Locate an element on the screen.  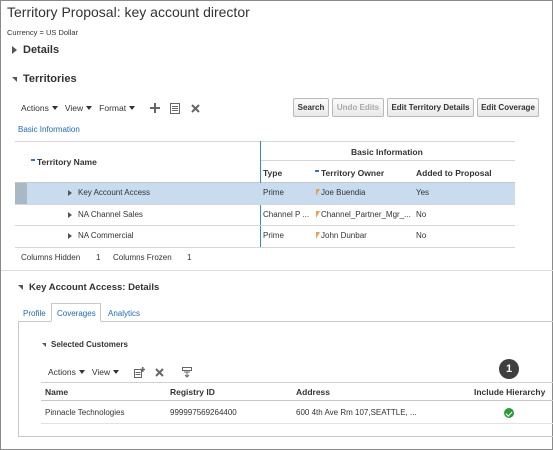
territories-section-header: Territories is located at coordinates (44, 79).